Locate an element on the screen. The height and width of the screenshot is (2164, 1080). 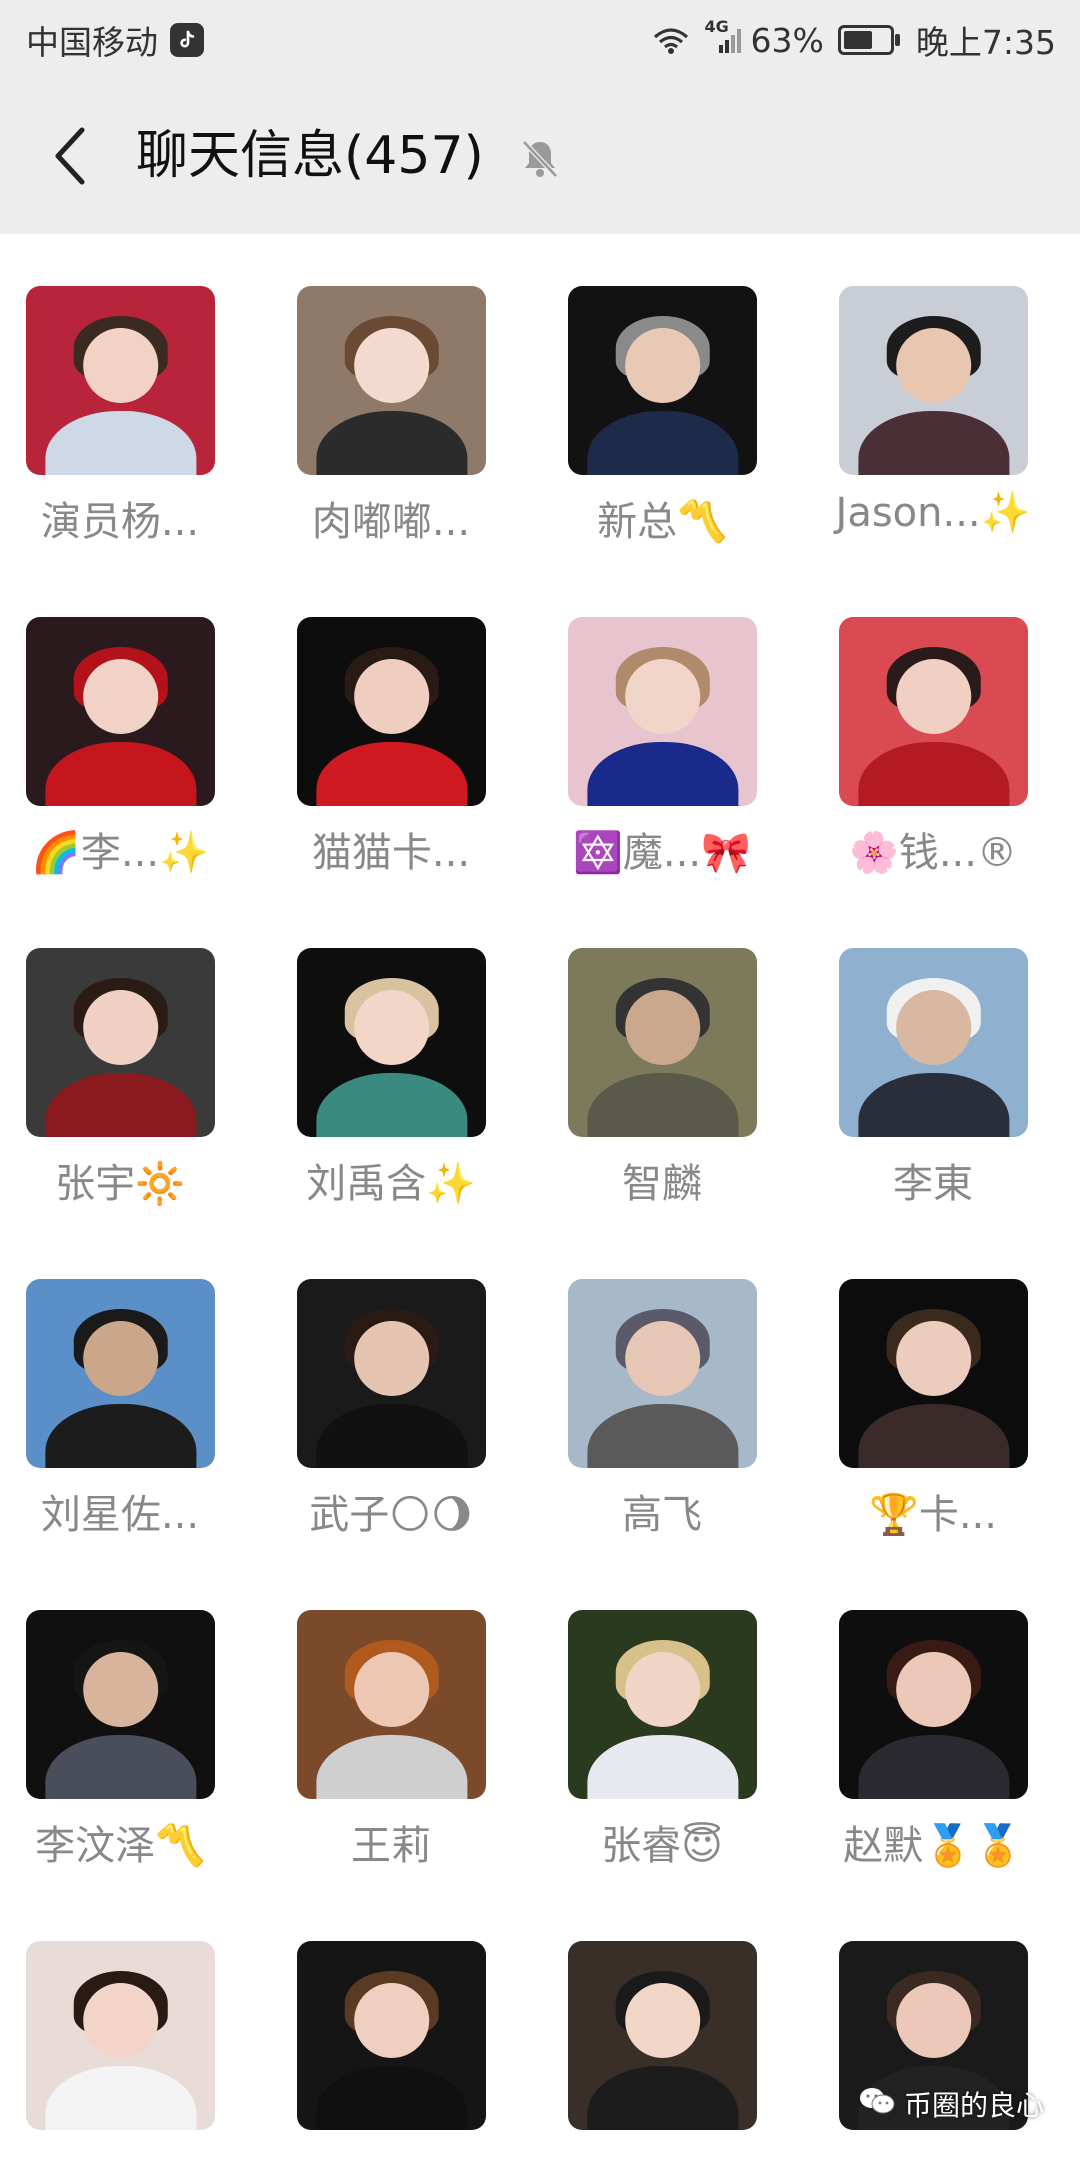
member-item: 李東 is located at coordinates (928, 1044).